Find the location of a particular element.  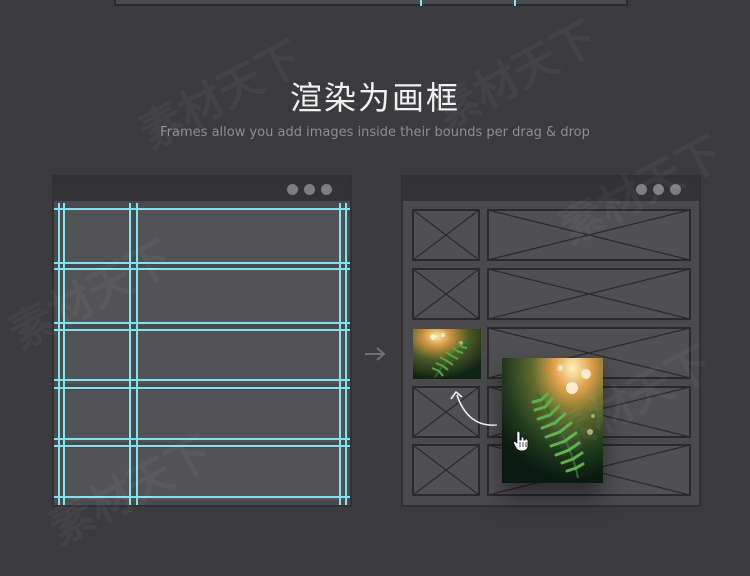

window-titlebar is located at coordinates (202, 189).